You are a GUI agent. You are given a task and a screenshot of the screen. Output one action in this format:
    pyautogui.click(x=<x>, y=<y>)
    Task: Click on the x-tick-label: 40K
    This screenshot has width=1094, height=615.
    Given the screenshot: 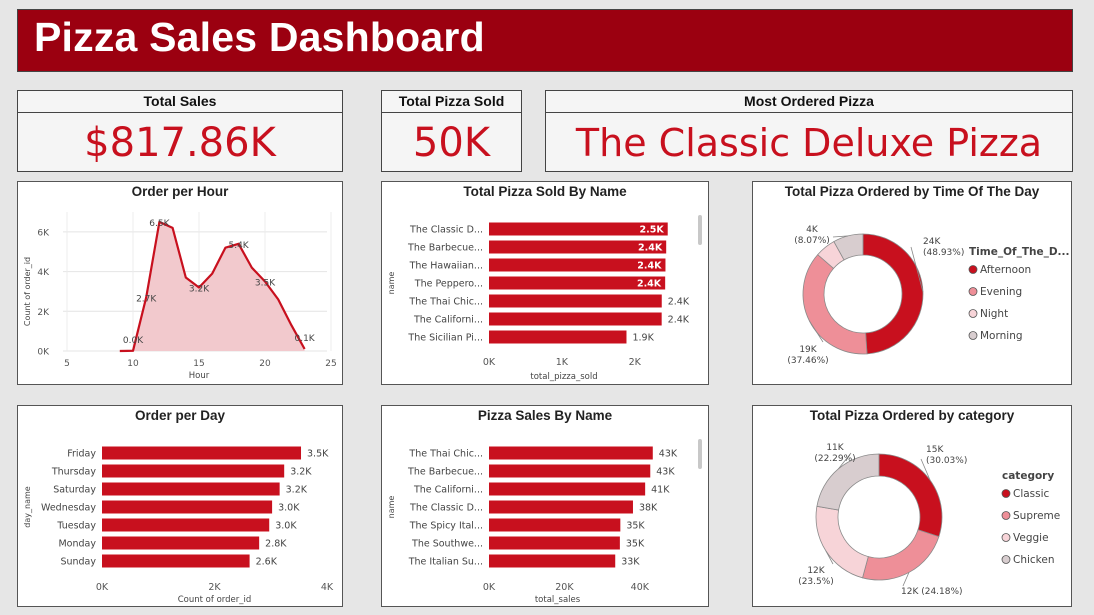 What is the action you would take?
    pyautogui.click(x=640, y=587)
    